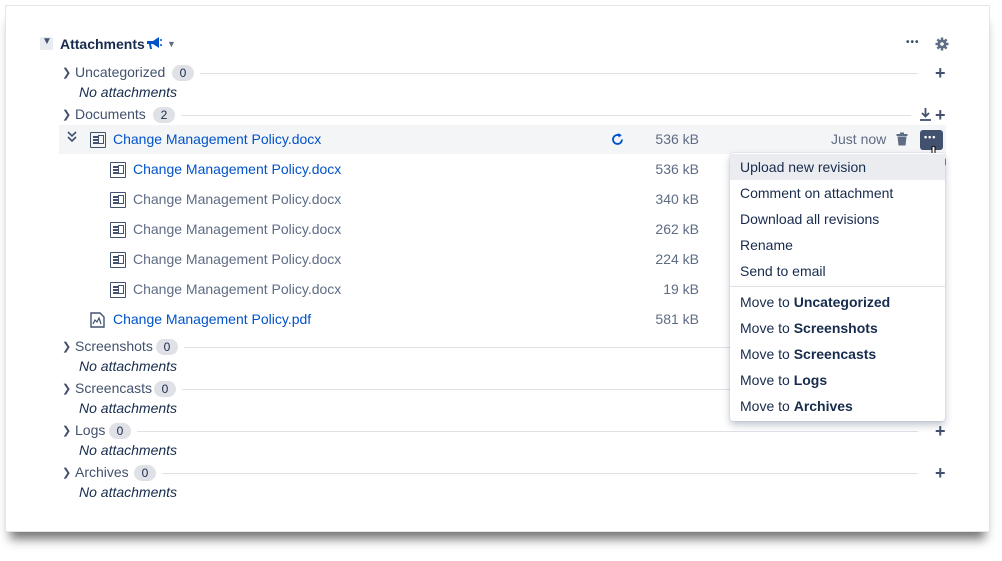 Image resolution: width=1002 pixels, height=561 pixels. What do you see at coordinates (837, 219) in the screenshot?
I see `menu-item-download-all: Download all revisions` at bounding box center [837, 219].